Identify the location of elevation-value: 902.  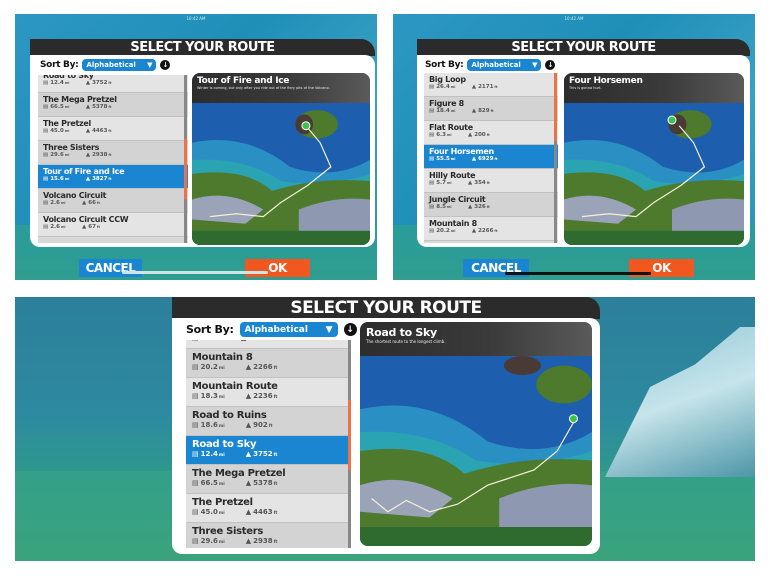
(260, 425).